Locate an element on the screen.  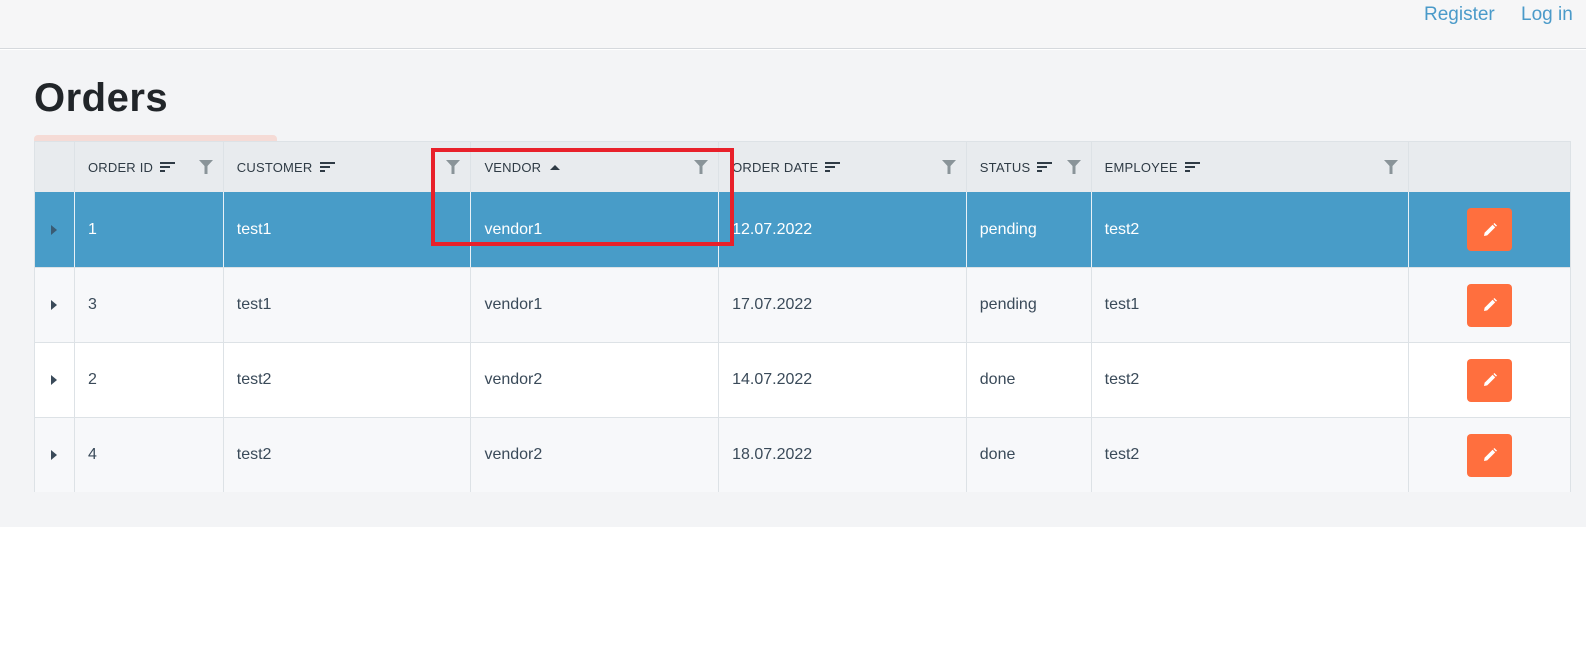
table-row: 2 test2 vendor2 14.07.2022 done test2 is located at coordinates (802, 379).